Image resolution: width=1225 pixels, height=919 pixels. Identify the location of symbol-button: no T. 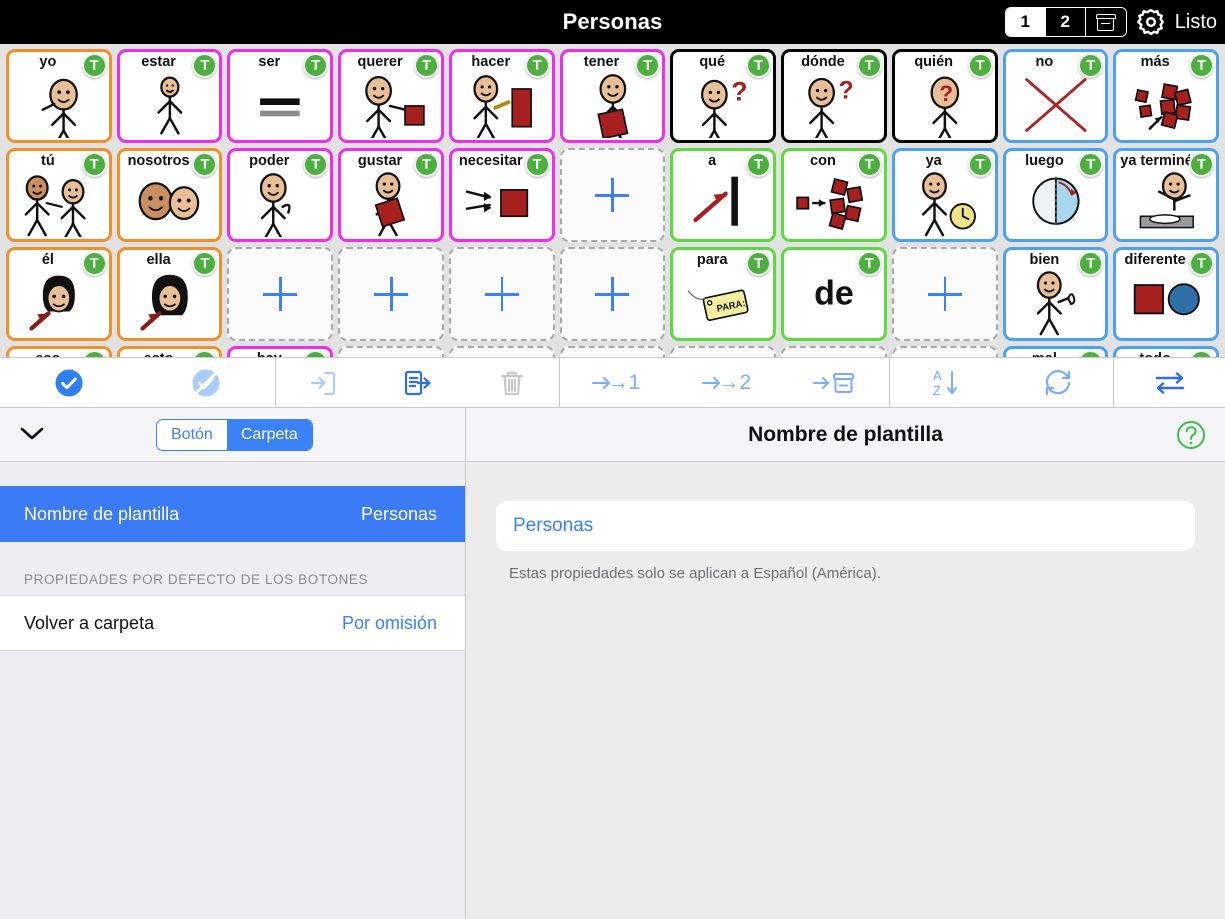
(1055, 96).